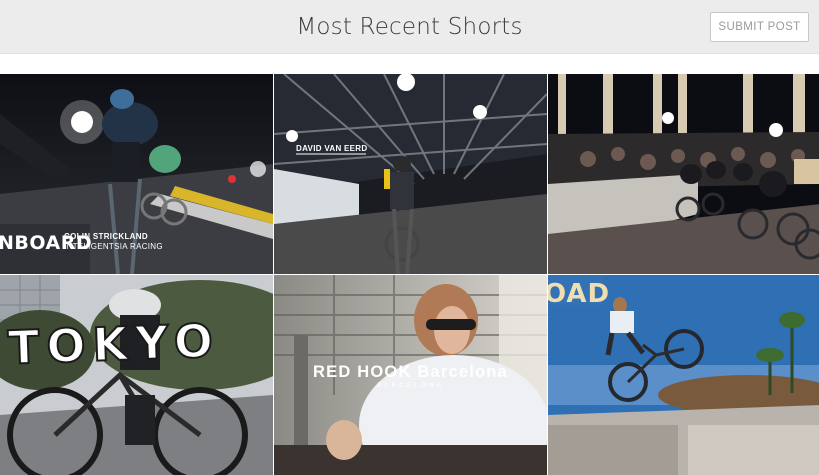 The image size is (819, 475). I want to click on rider-name: COLIN STRICKLAND, so click(106, 236).